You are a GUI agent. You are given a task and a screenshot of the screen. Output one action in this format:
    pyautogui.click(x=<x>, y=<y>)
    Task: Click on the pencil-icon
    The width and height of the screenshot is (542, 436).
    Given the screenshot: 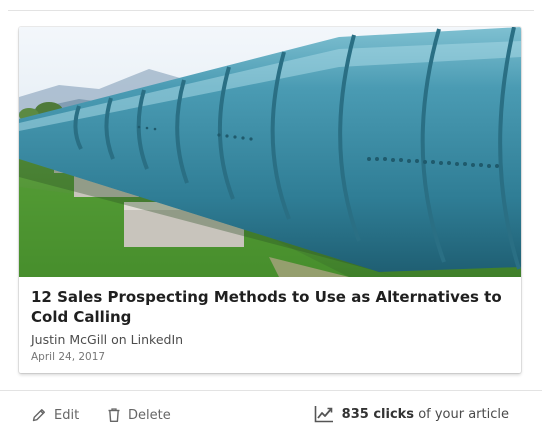 What is the action you would take?
    pyautogui.click(x=38, y=415)
    